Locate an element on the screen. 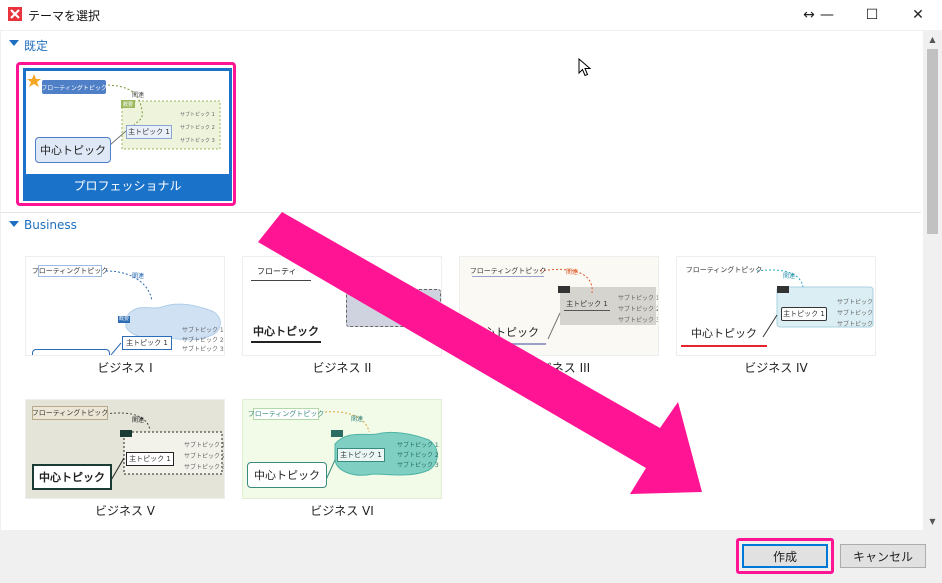  scroll-thumb is located at coordinates (932, 141).